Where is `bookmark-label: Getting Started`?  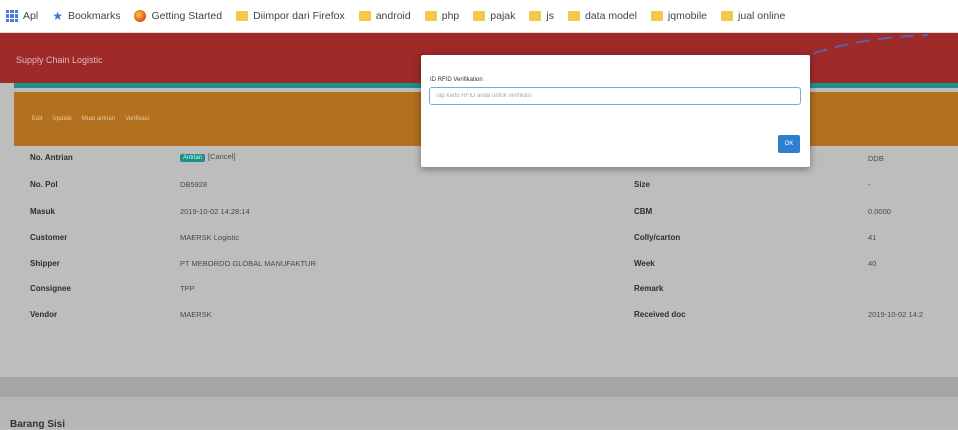
bookmark-label: Getting Started is located at coordinates (187, 16).